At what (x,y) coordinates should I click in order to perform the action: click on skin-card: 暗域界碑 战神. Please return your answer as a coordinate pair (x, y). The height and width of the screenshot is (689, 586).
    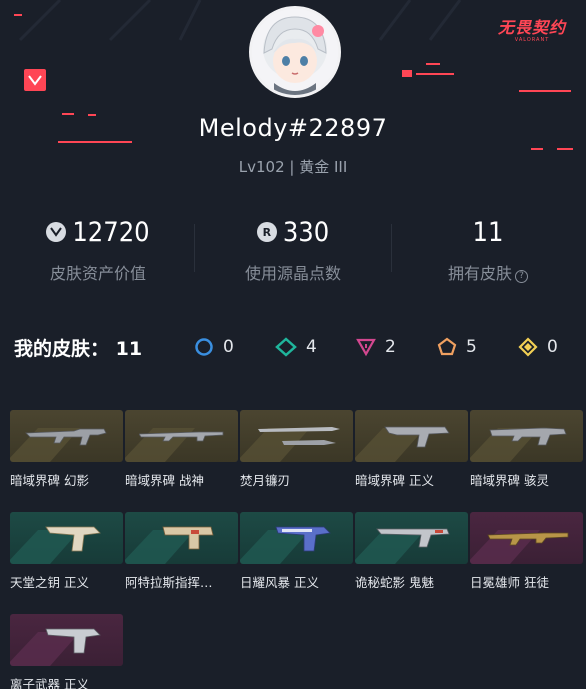
    Looking at the image, I should click on (181, 451).